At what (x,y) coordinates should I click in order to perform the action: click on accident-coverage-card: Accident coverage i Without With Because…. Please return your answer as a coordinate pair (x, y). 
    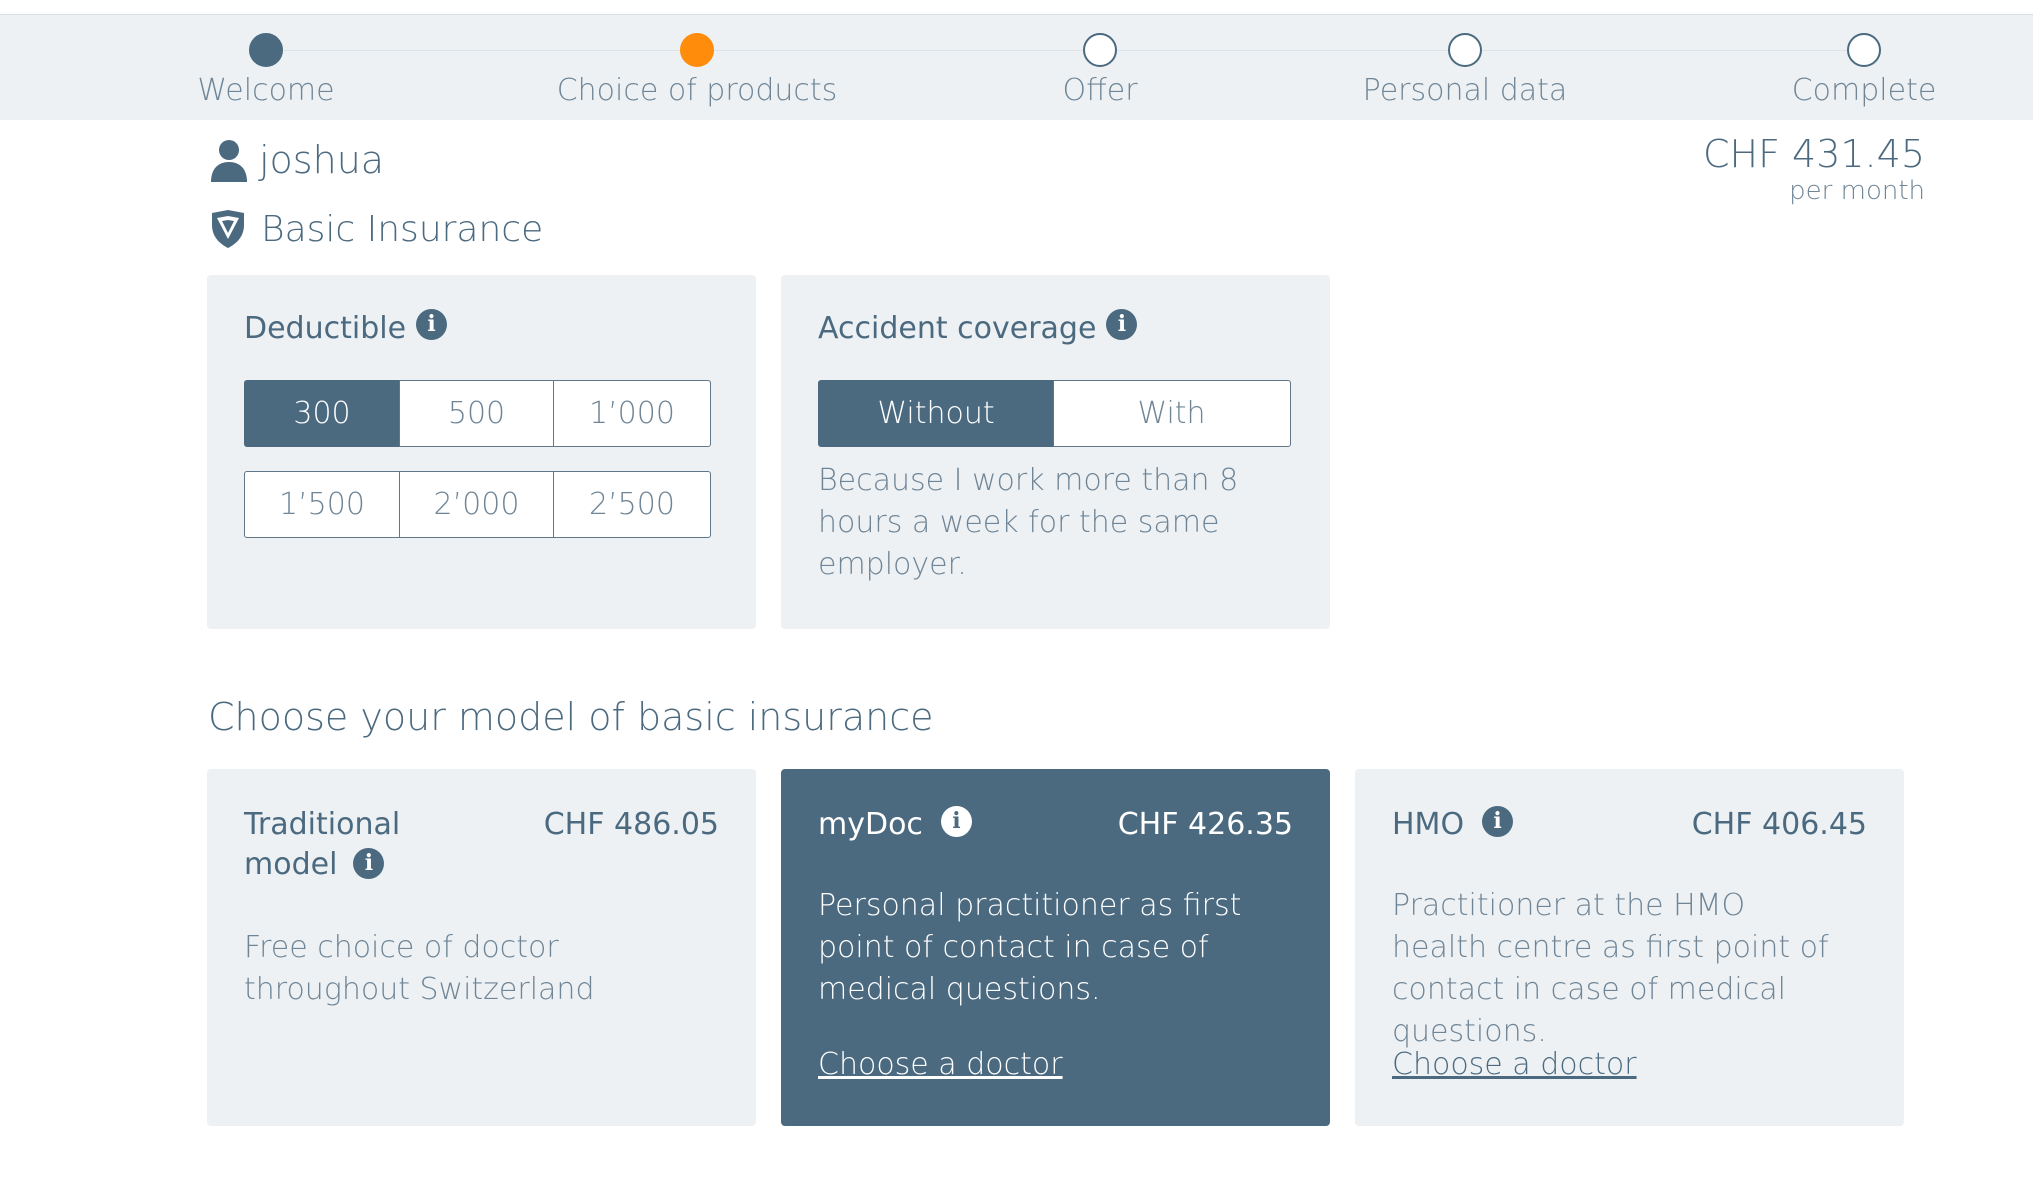
    Looking at the image, I should click on (1055, 452).